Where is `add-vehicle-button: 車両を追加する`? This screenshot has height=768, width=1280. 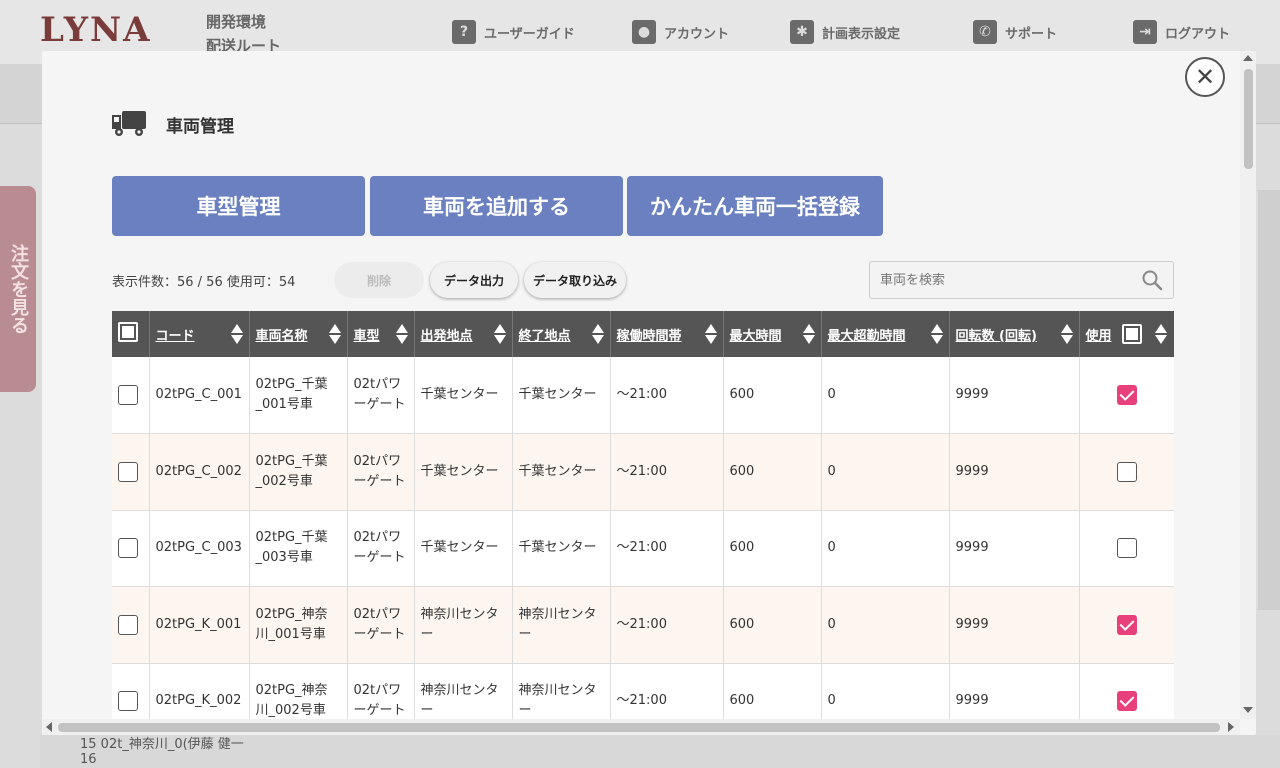 add-vehicle-button: 車両を追加する is located at coordinates (496, 206).